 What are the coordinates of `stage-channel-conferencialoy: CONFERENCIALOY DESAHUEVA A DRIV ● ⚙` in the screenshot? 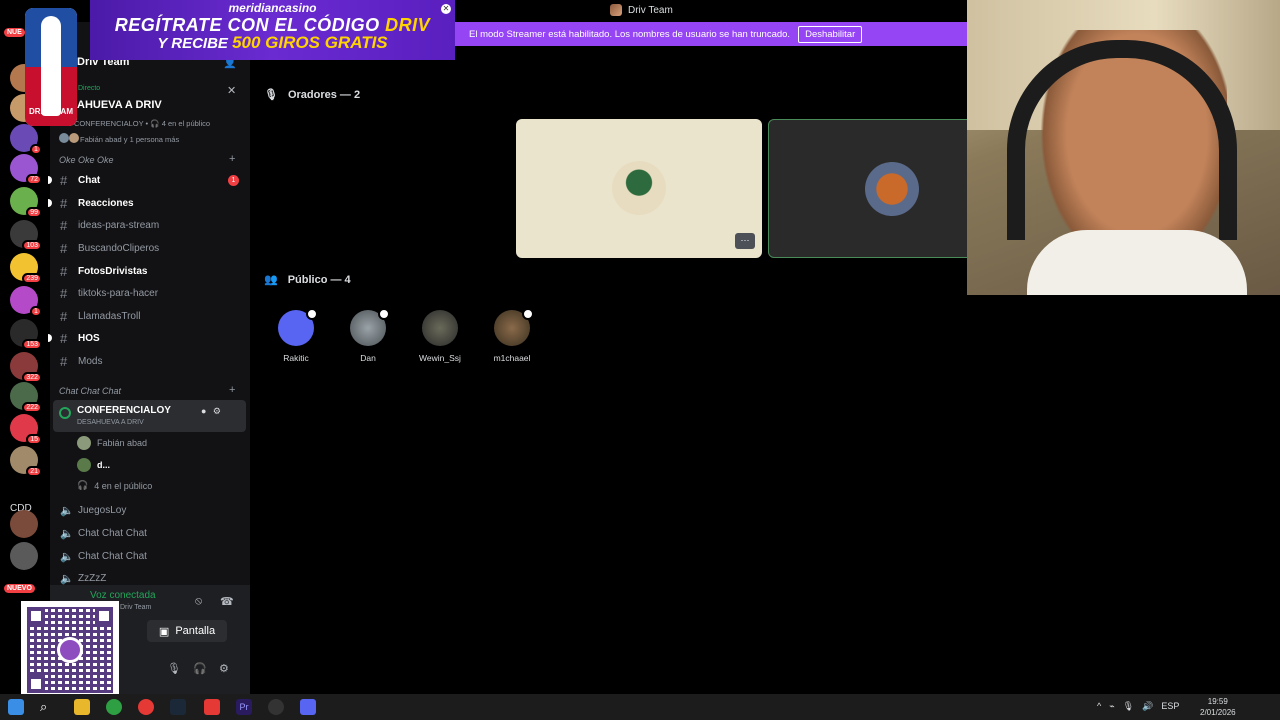 It's located at (149, 416).